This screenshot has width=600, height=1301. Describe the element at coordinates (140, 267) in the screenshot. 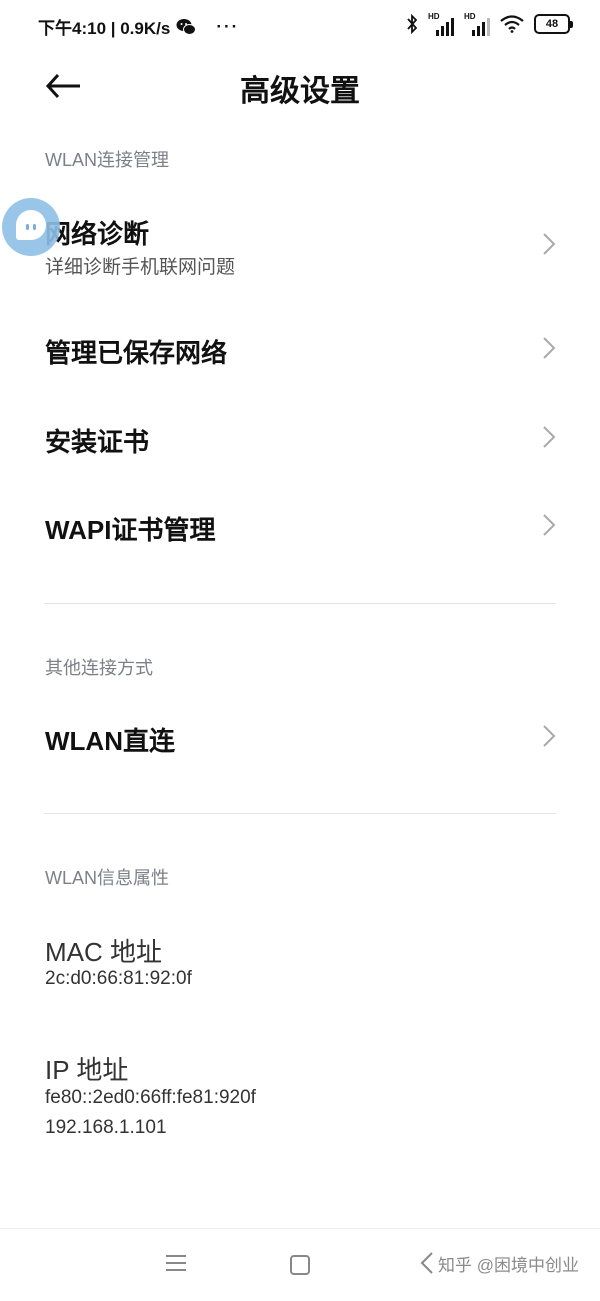

I see `row-subtitle: 详细诊断手机联网问题` at that location.